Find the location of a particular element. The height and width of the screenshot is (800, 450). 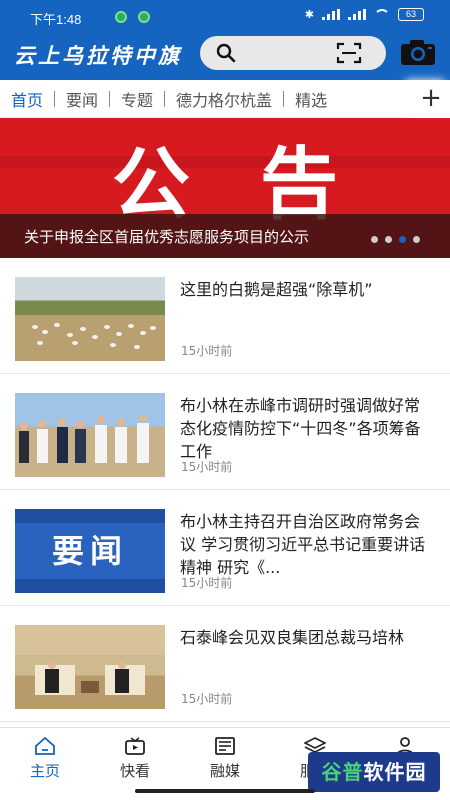

carousel-indicator is located at coordinates (395, 239).